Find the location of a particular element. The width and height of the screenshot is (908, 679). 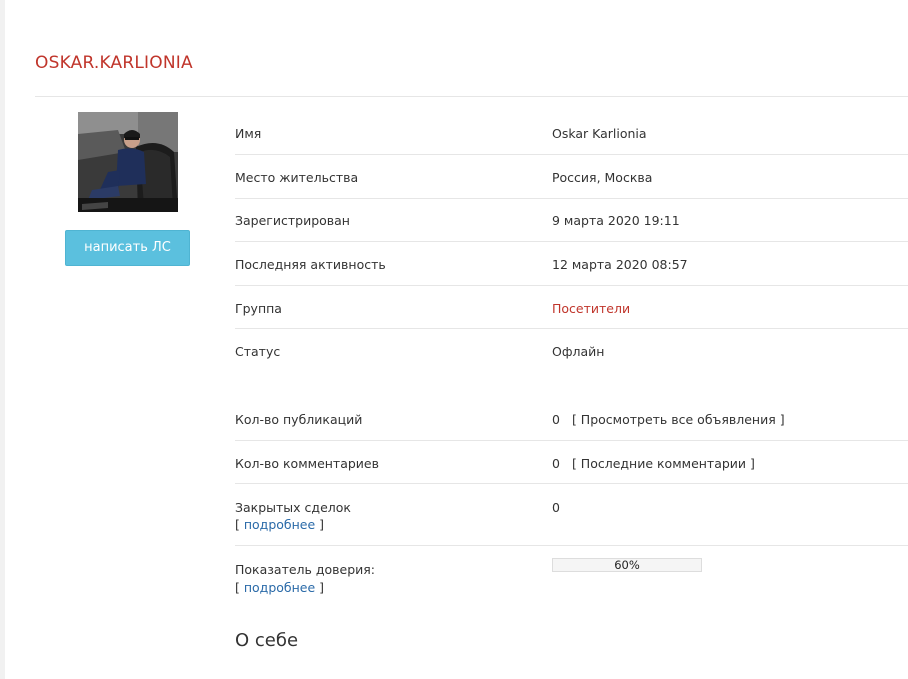

registered-value: 9 марта 2020 19:11 is located at coordinates (616, 220).